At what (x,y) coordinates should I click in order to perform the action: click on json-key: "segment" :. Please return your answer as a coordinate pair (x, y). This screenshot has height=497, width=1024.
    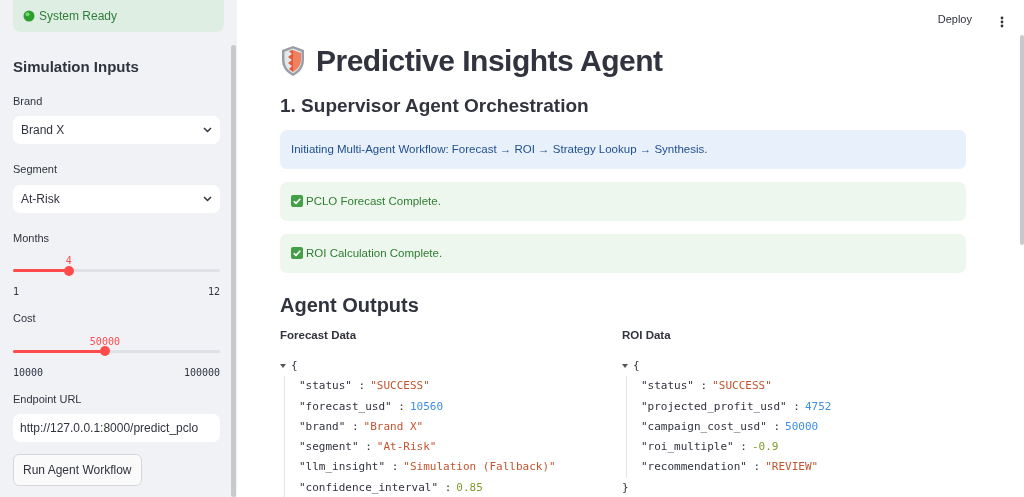
    Looking at the image, I should click on (335, 447).